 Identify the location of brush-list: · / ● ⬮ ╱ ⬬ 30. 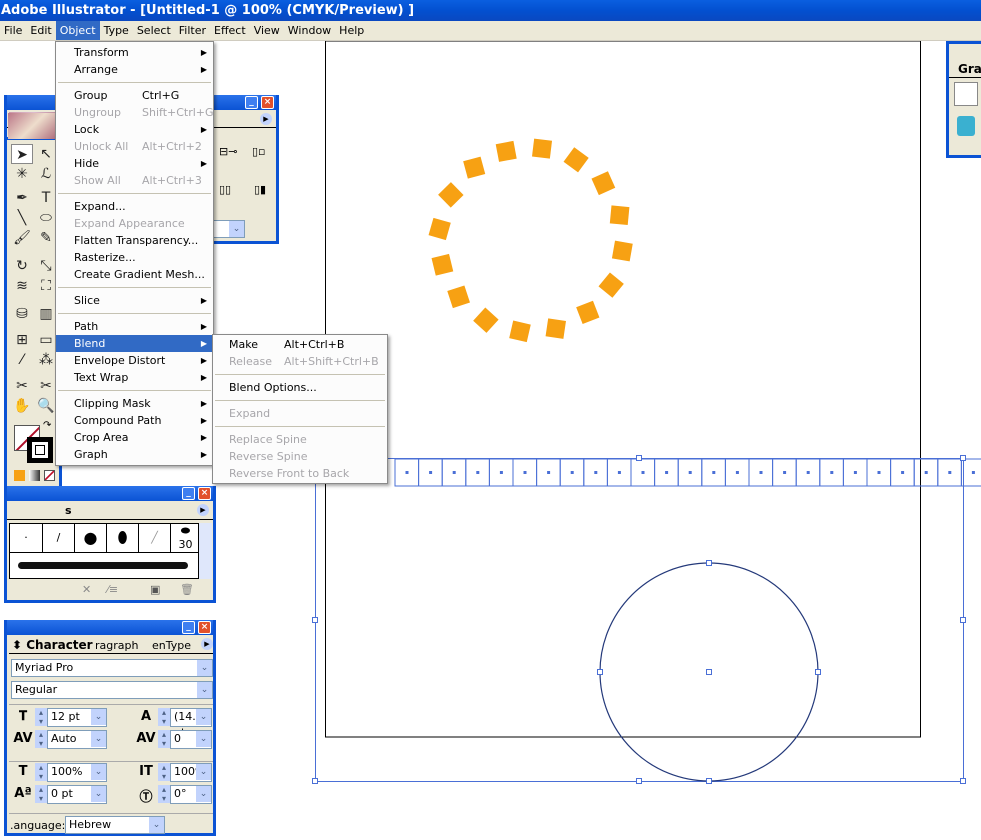
(104, 551).